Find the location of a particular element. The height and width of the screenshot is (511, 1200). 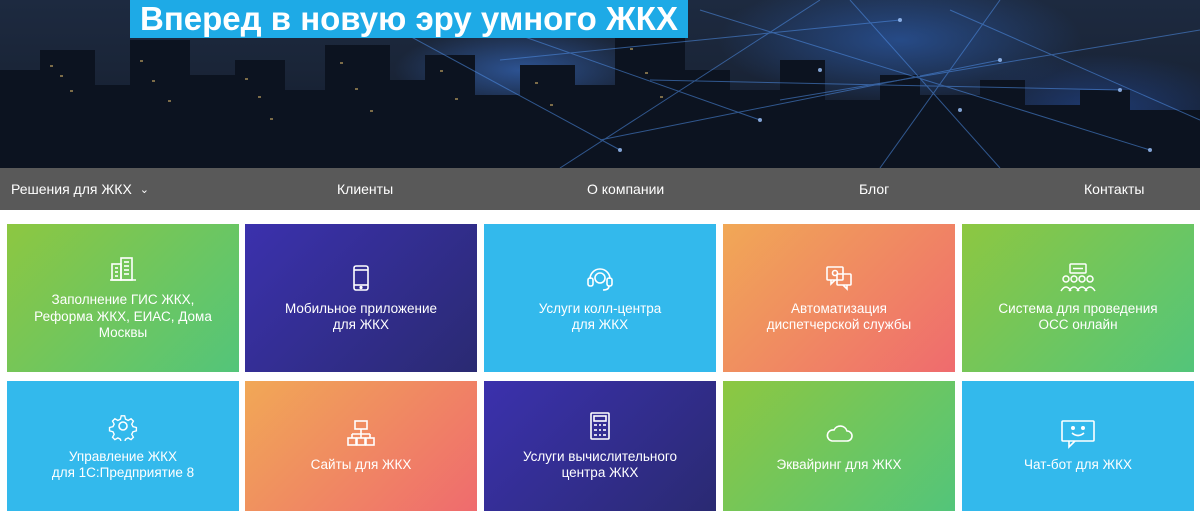

nav-item-contacts: Контакты is located at coordinates (1114, 189).